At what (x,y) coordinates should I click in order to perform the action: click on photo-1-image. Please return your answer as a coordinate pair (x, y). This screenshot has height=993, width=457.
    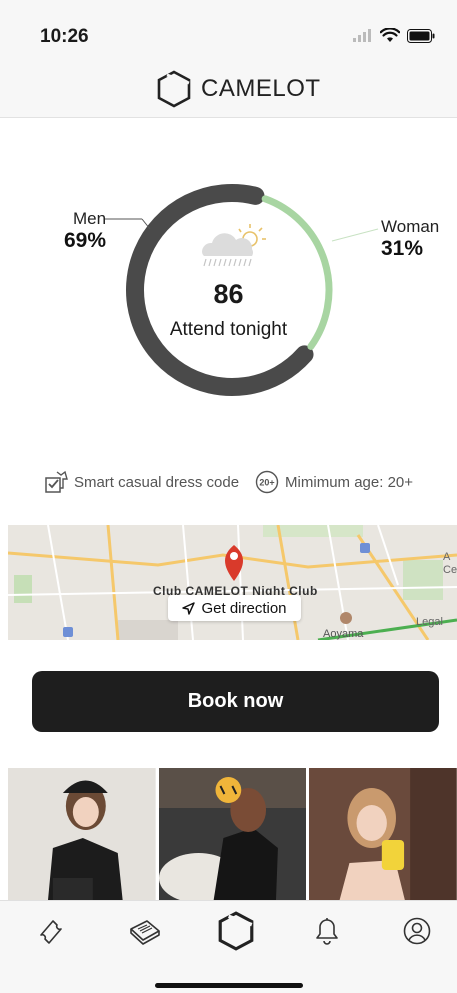
    Looking at the image, I should click on (82, 834).